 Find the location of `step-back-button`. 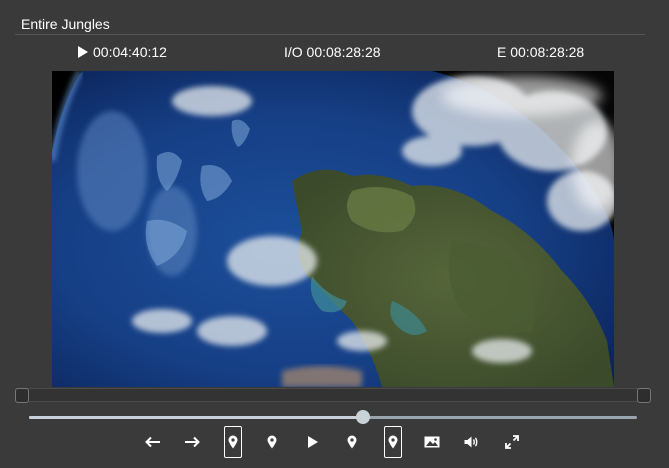

step-back-button is located at coordinates (153, 442).